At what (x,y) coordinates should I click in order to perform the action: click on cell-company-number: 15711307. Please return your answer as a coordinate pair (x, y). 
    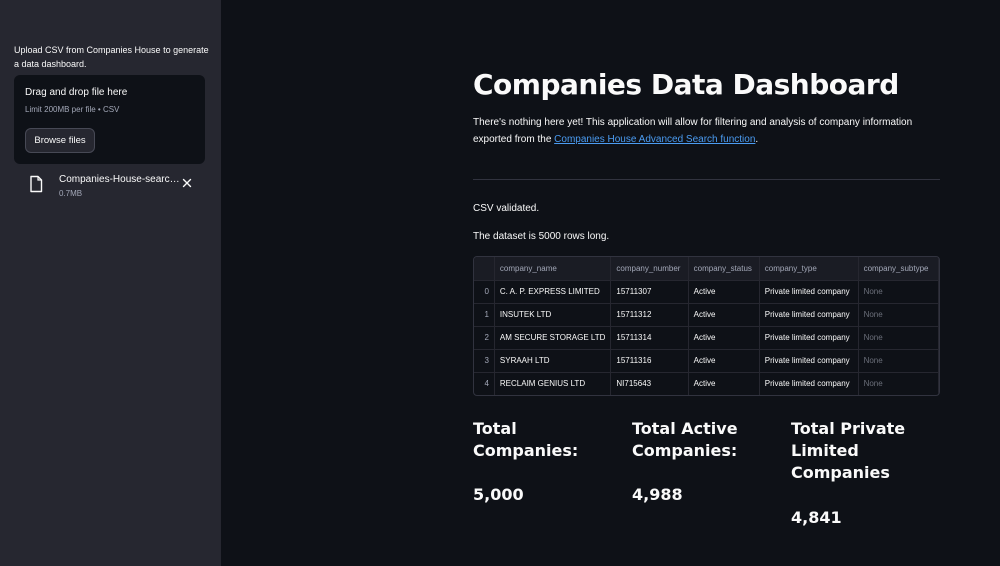
    Looking at the image, I should click on (649, 292).